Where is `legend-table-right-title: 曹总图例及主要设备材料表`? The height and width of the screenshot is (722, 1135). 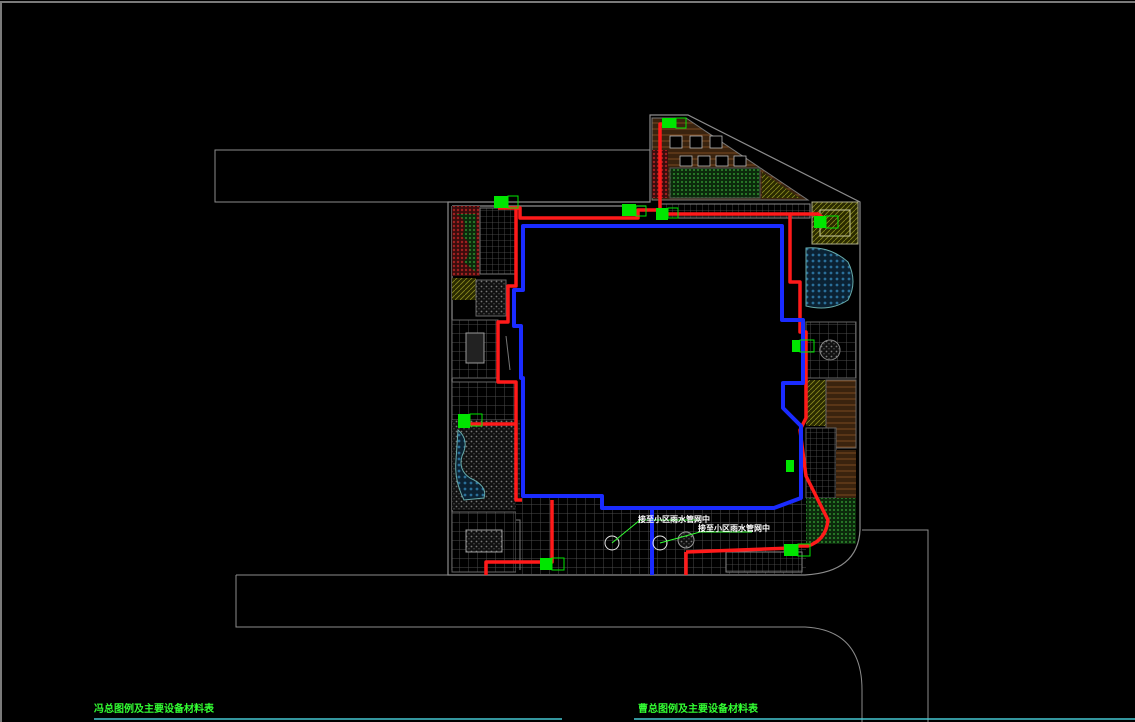
legend-table-right-title: 曹总图例及主要设备材料表 is located at coordinates (698, 708).